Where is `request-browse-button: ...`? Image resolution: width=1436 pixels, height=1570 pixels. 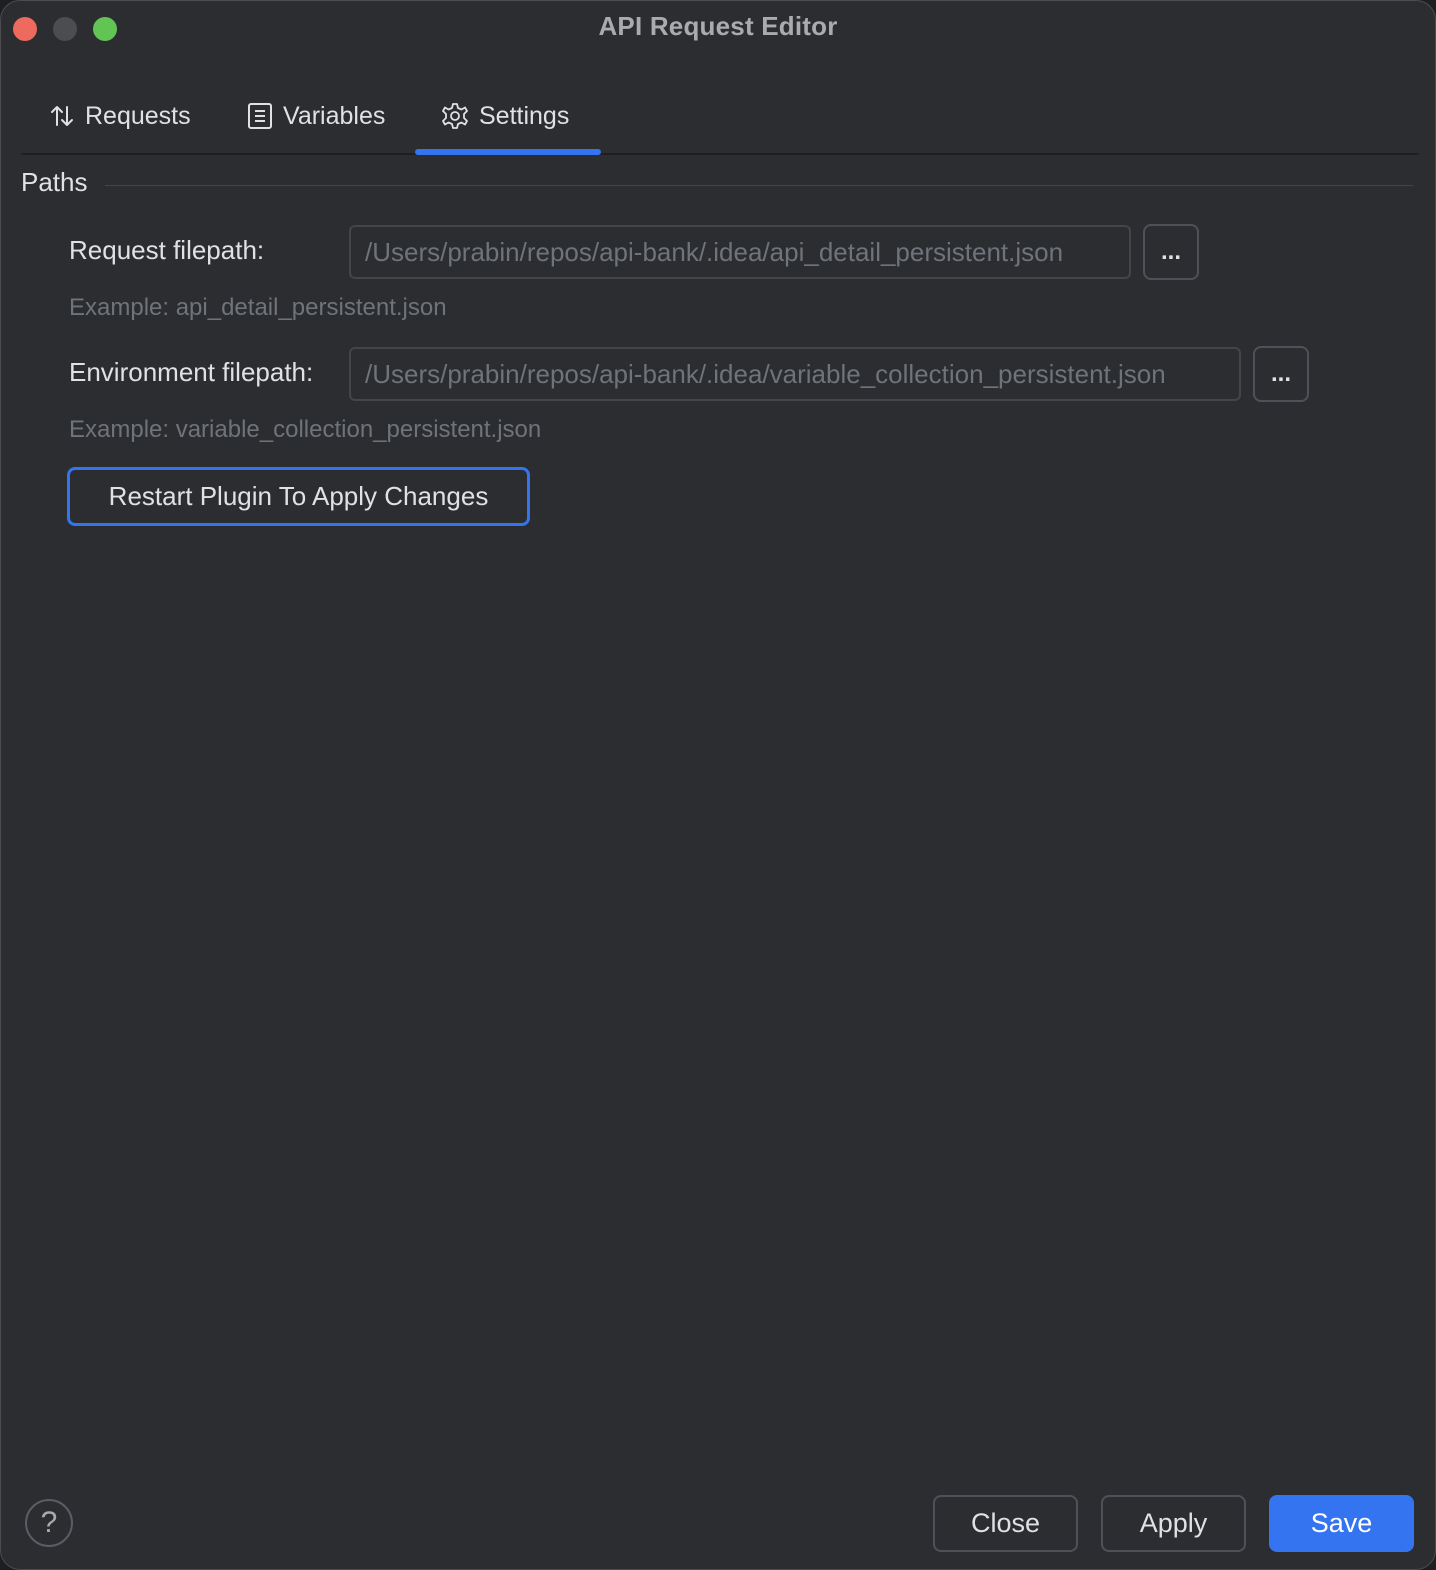 request-browse-button: ... is located at coordinates (1171, 252).